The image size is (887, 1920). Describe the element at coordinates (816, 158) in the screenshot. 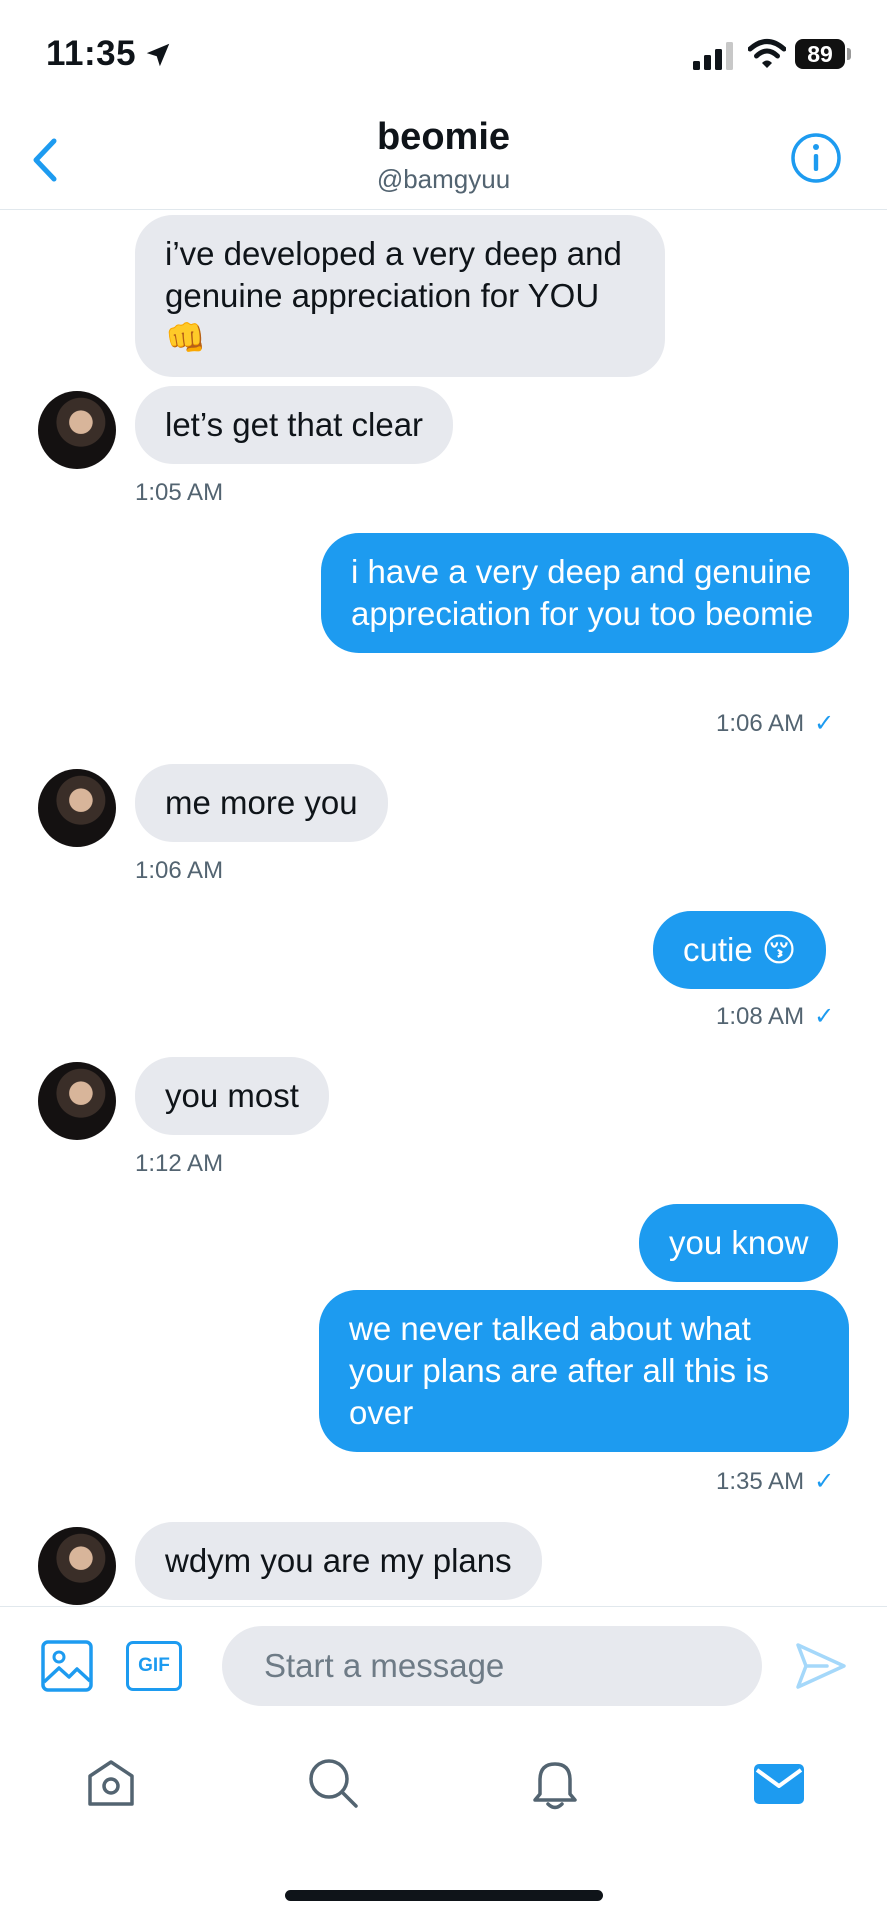

I see `info-icon` at that location.